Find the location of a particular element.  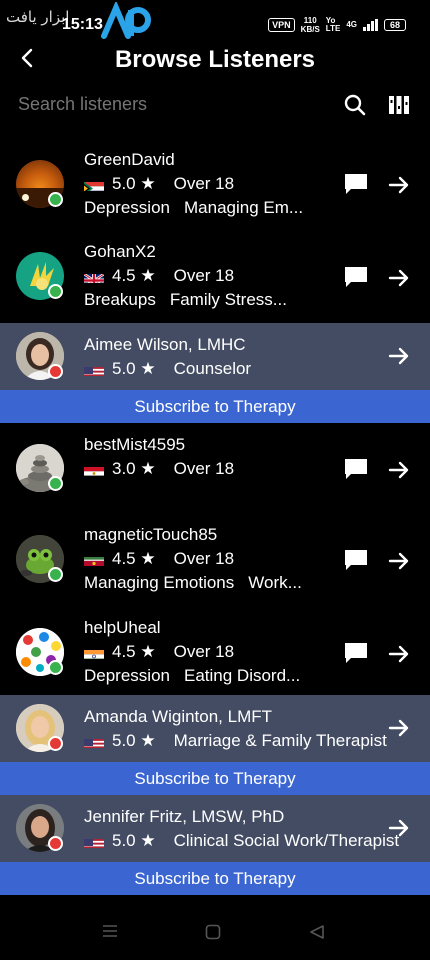

speed-unit: KB/S is located at coordinates (310, 29).